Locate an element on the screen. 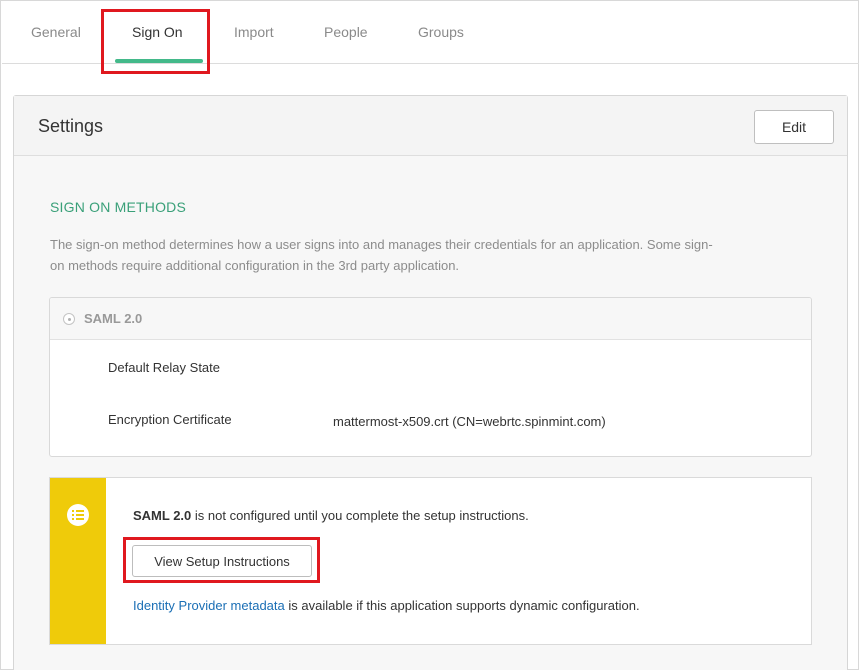 This screenshot has width=859, height=670. saml-method-header: SAML 2.0 is located at coordinates (430, 319).